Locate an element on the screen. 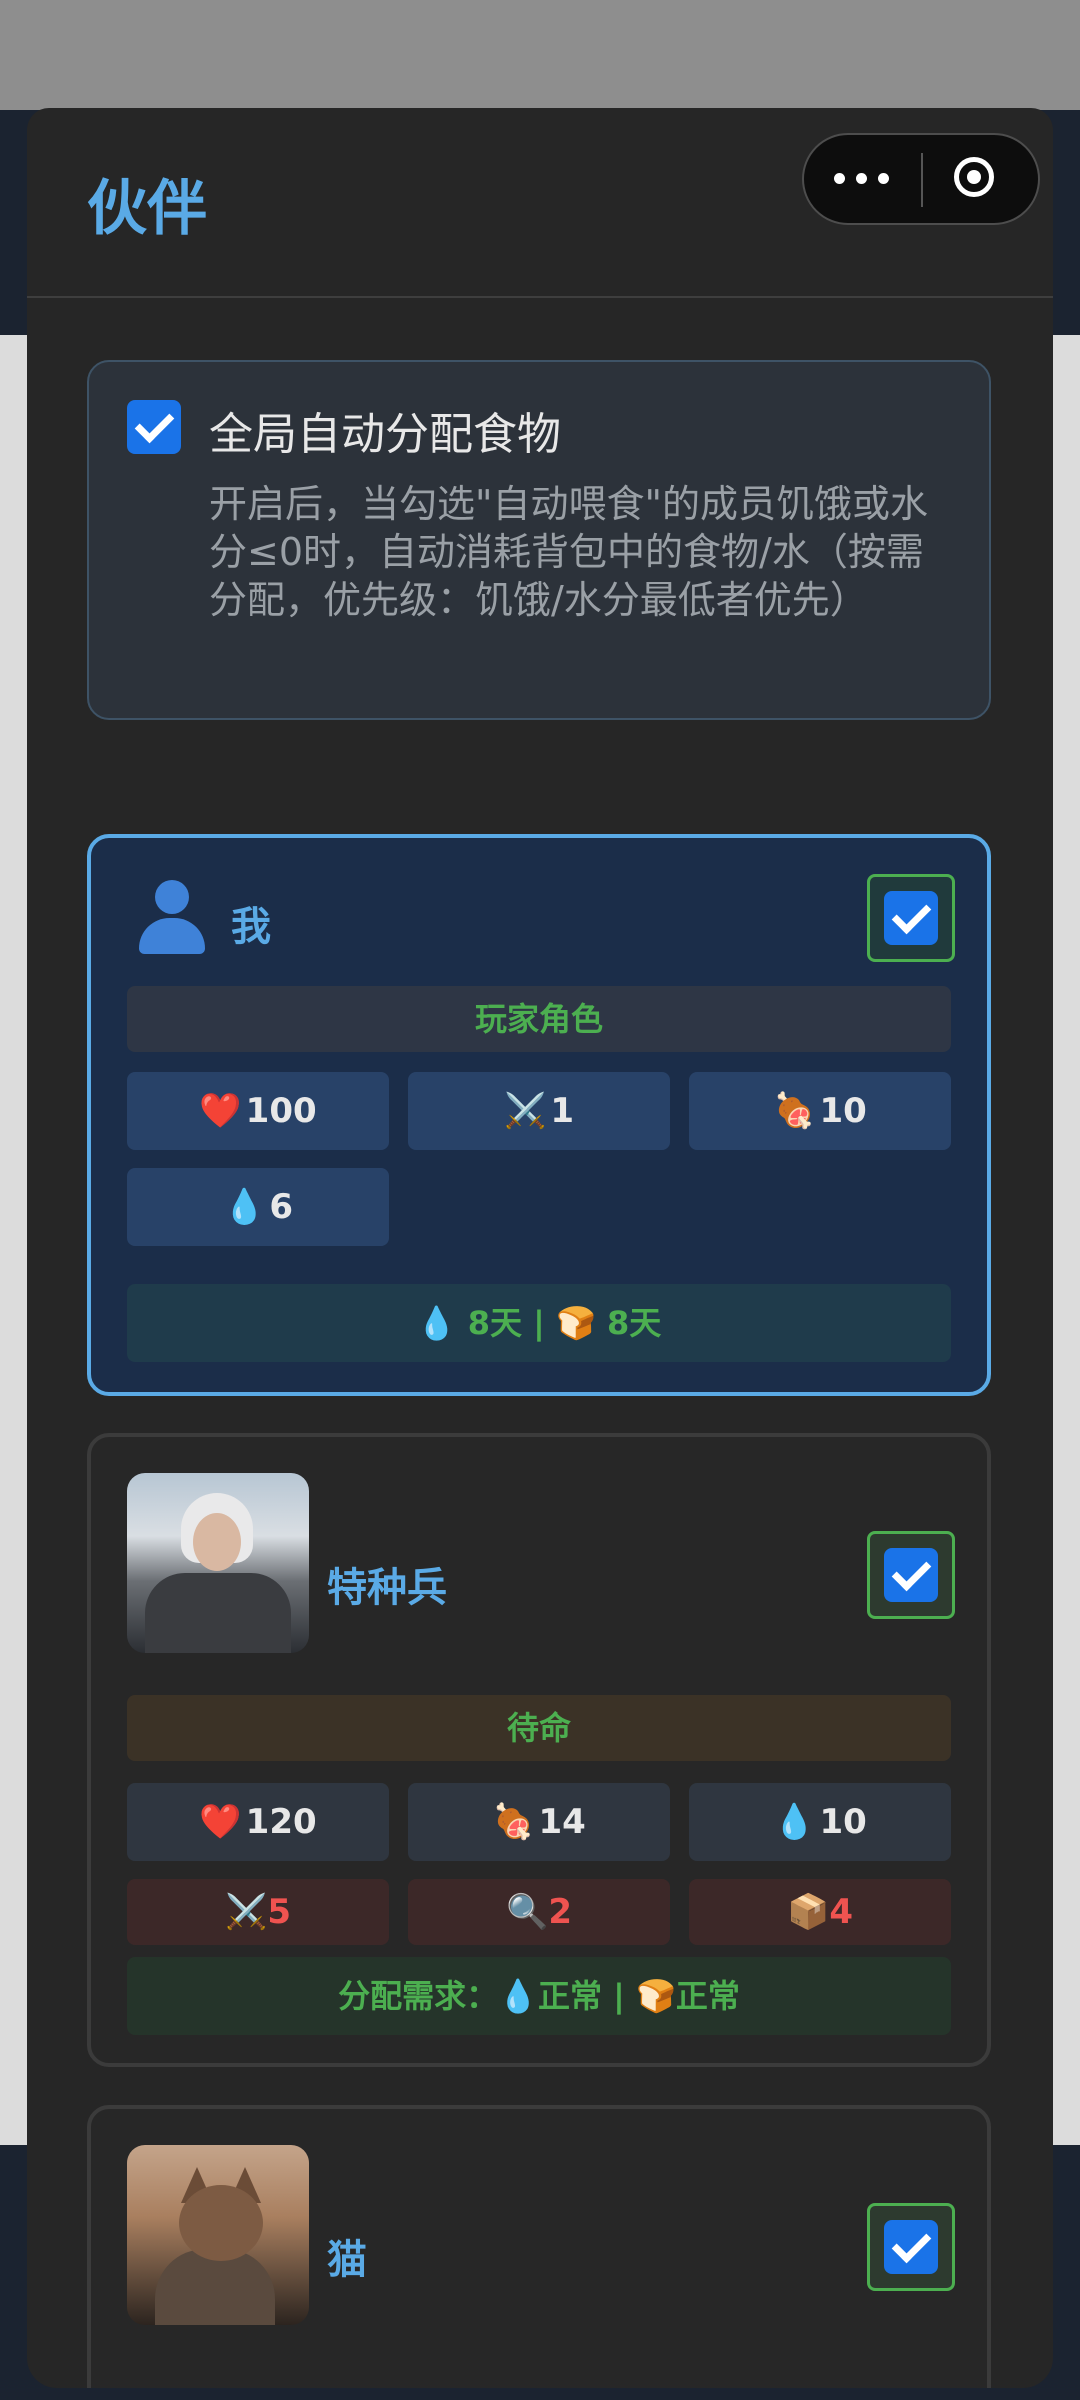 The height and width of the screenshot is (2400, 1080). cat-portrait is located at coordinates (218, 2235).